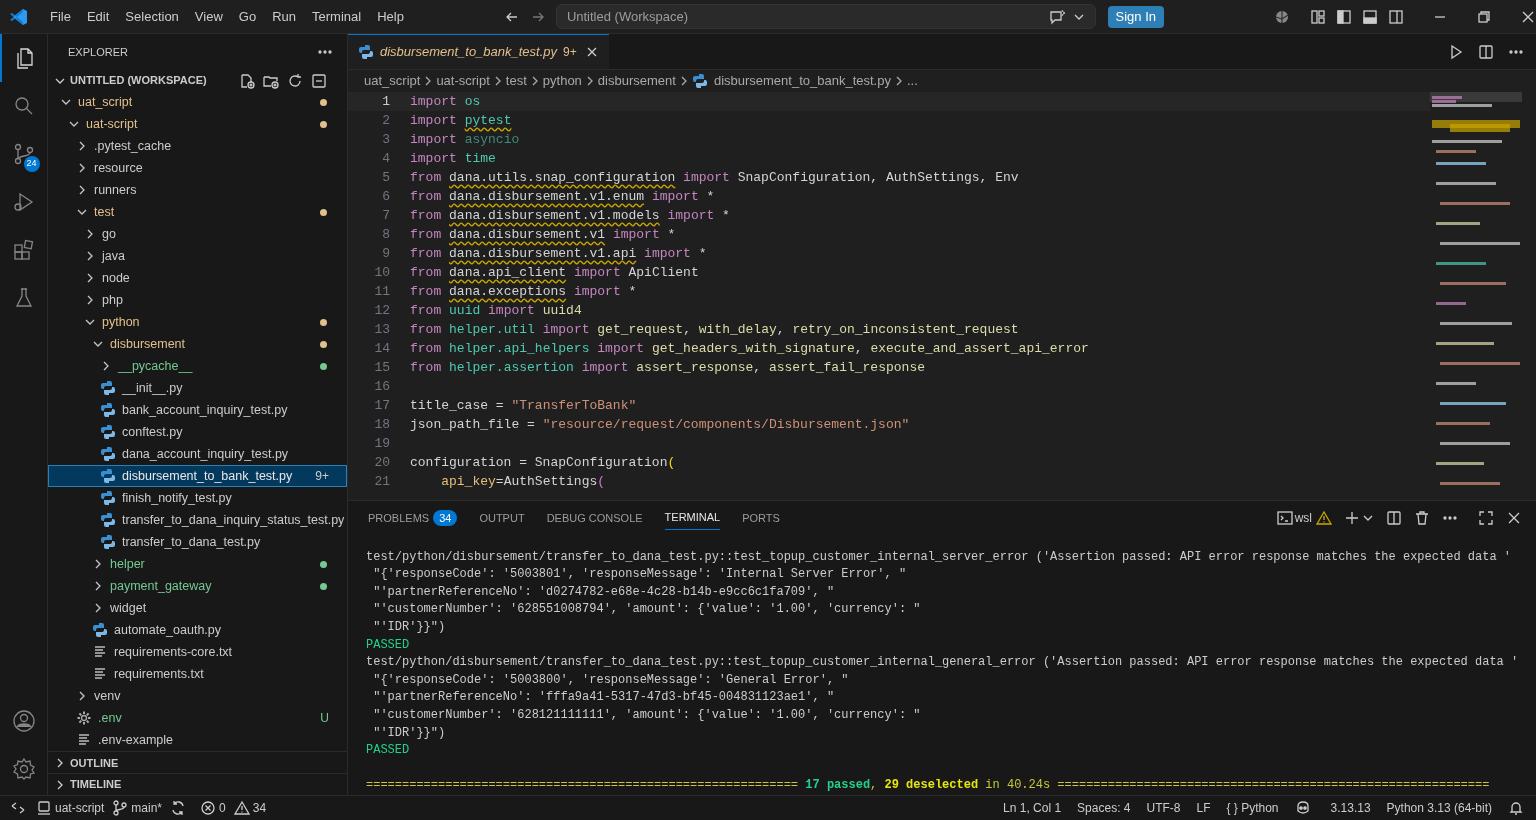  What do you see at coordinates (1516, 808) in the screenshot?
I see `bell-icon` at bounding box center [1516, 808].